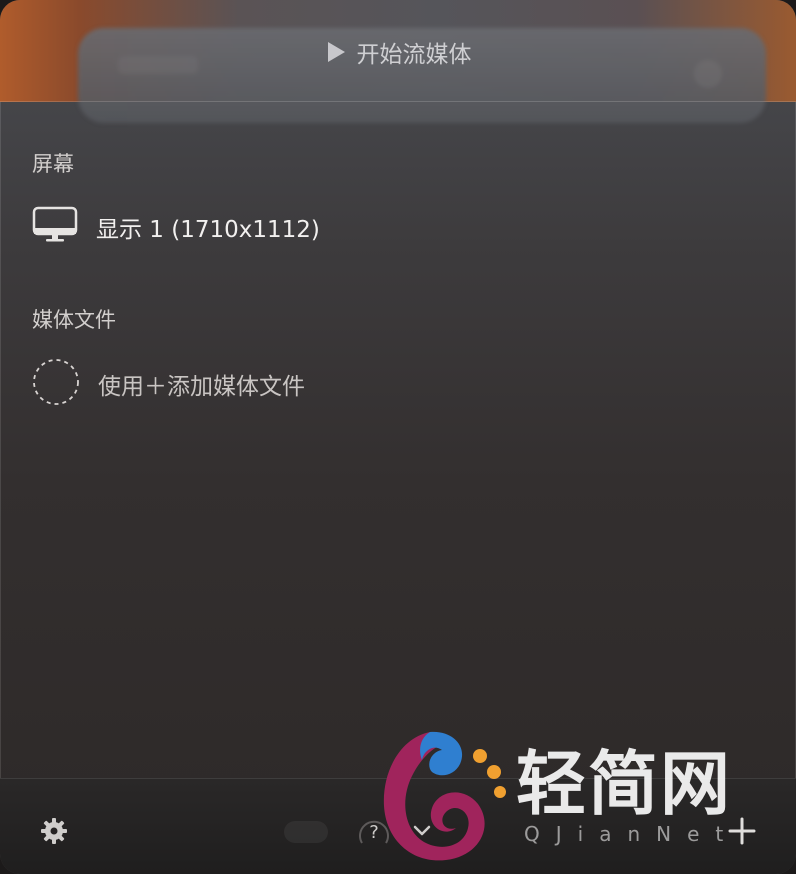  I want to click on start-streaming-button: 开始流媒体, so click(398, 52).